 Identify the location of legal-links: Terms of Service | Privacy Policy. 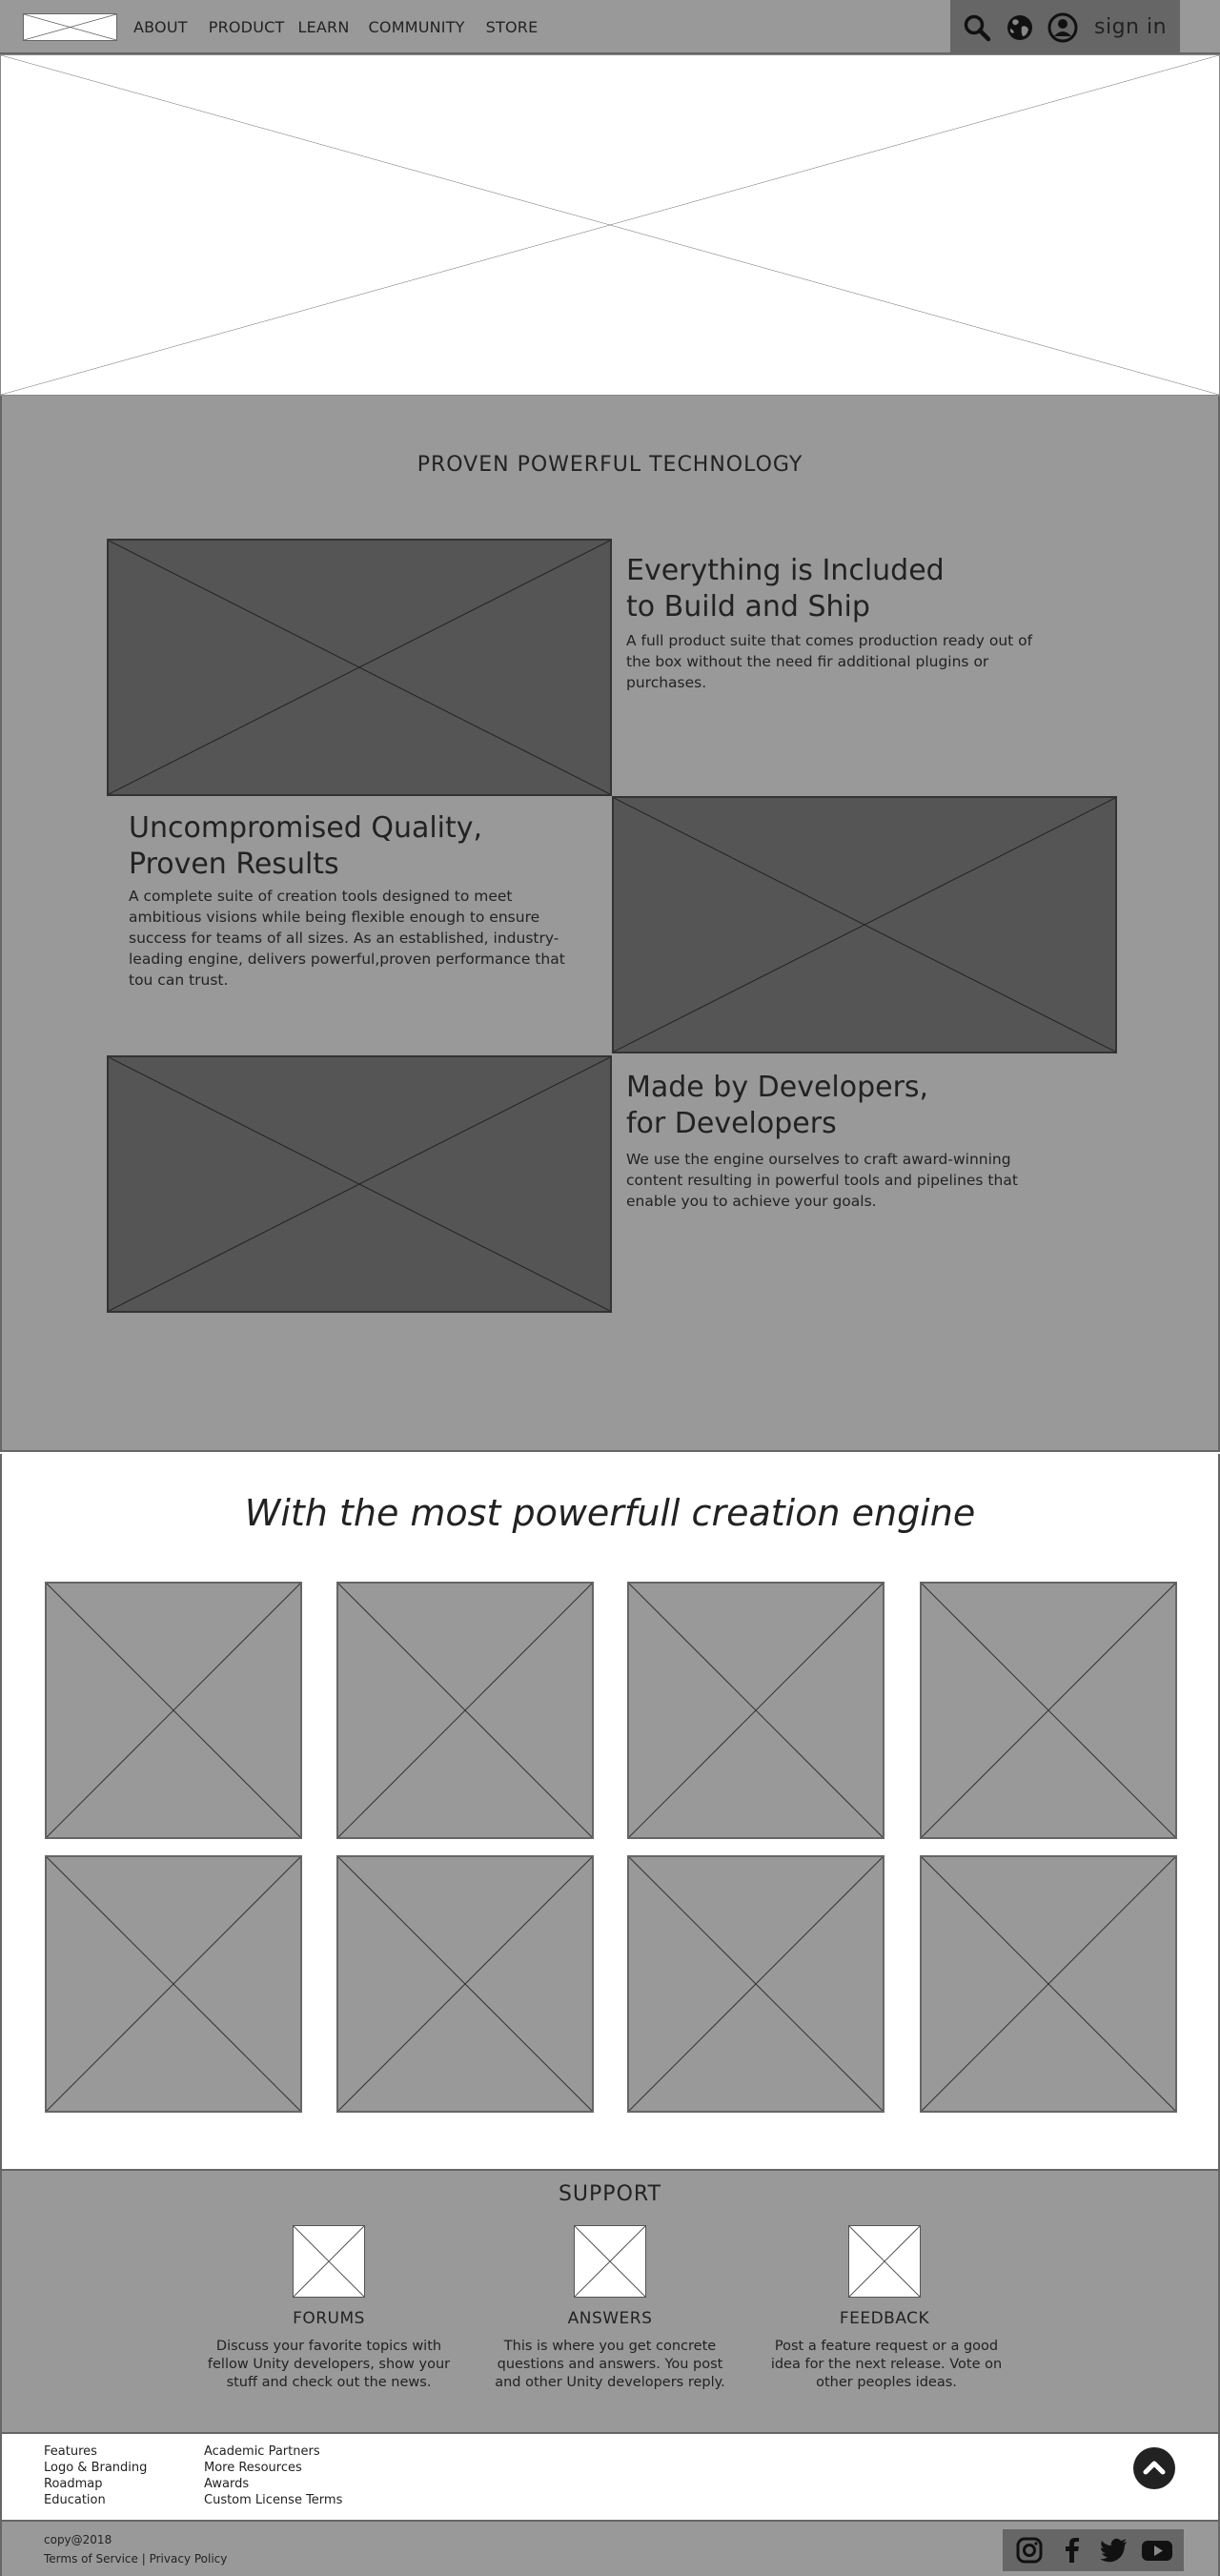
(135, 2559).